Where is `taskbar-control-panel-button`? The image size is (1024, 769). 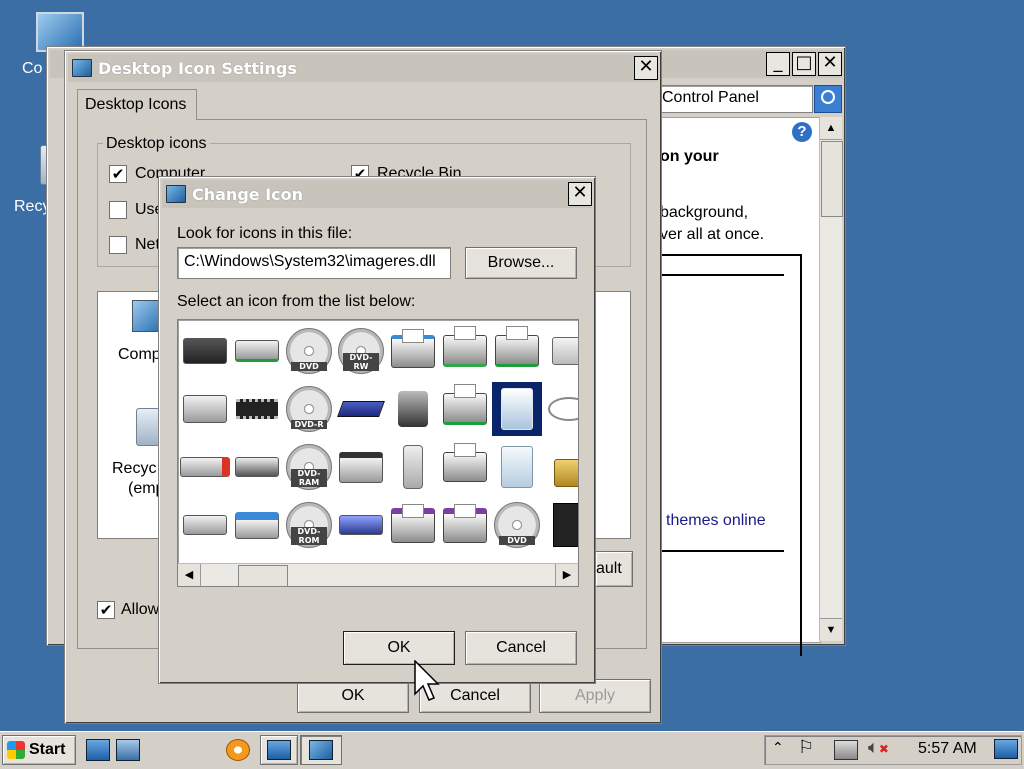 taskbar-control-panel-button is located at coordinates (279, 750).